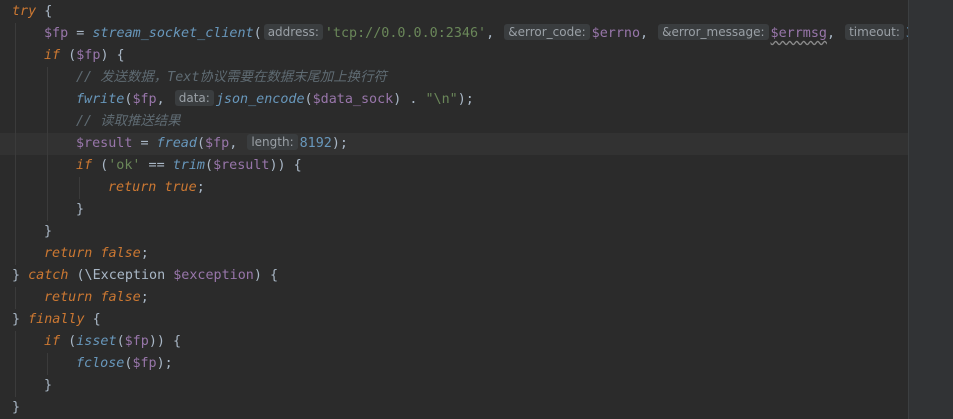 This screenshot has height=419, width=953. Describe the element at coordinates (454, 364) in the screenshot. I see `code-line: fclose($fp);` at that location.